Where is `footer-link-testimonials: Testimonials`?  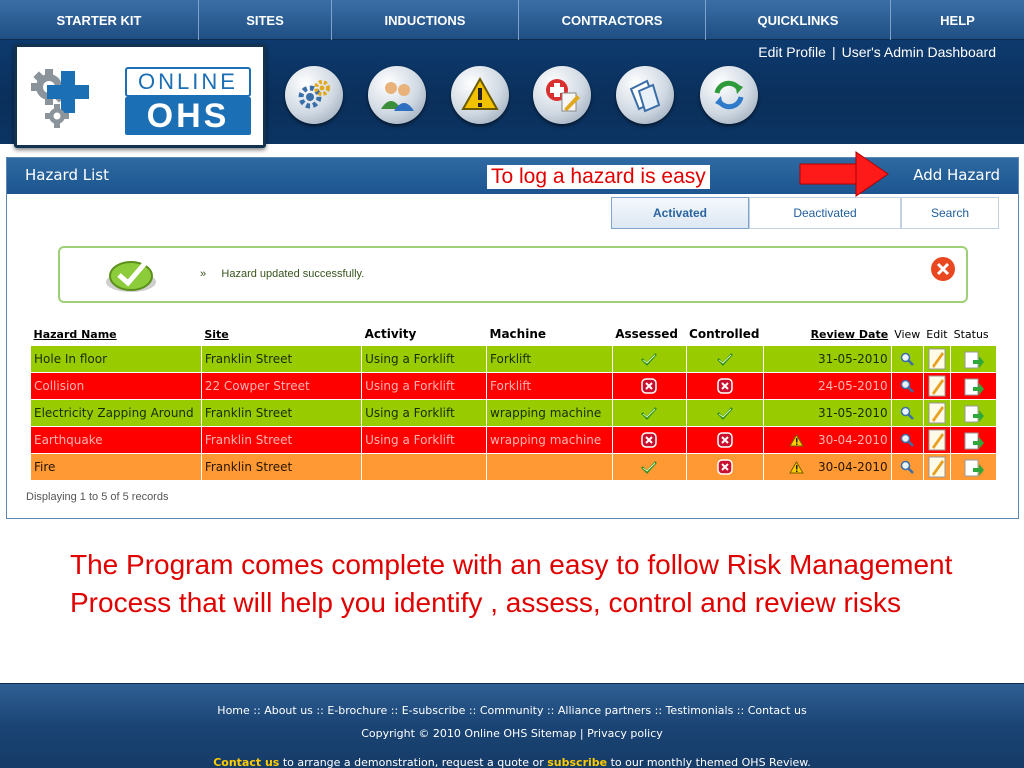
footer-link-testimonials: Testimonials is located at coordinates (700, 710).